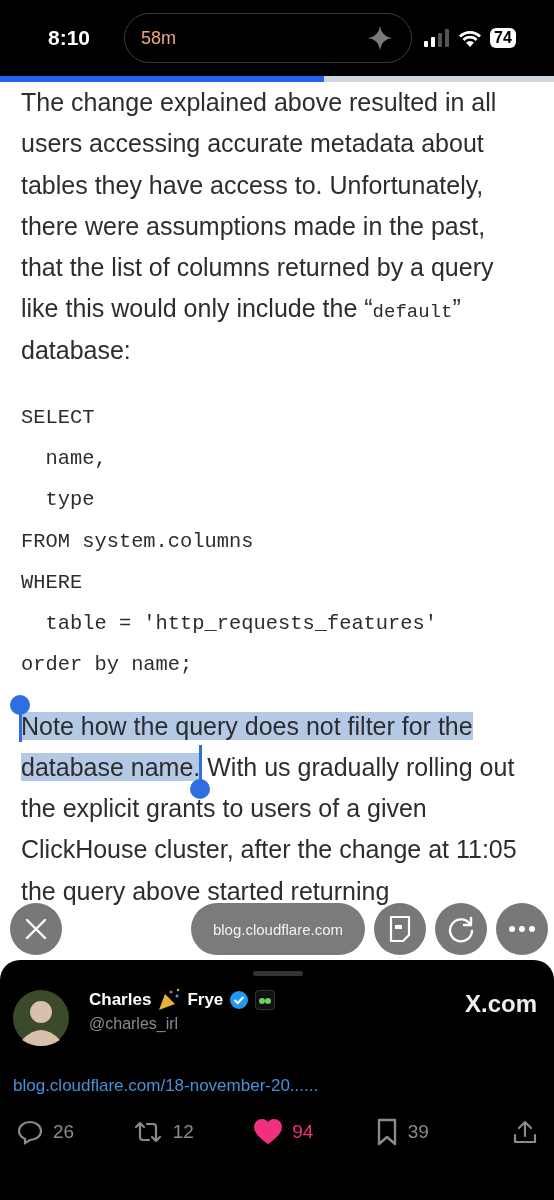  I want to click on reader-button, so click(400, 929).